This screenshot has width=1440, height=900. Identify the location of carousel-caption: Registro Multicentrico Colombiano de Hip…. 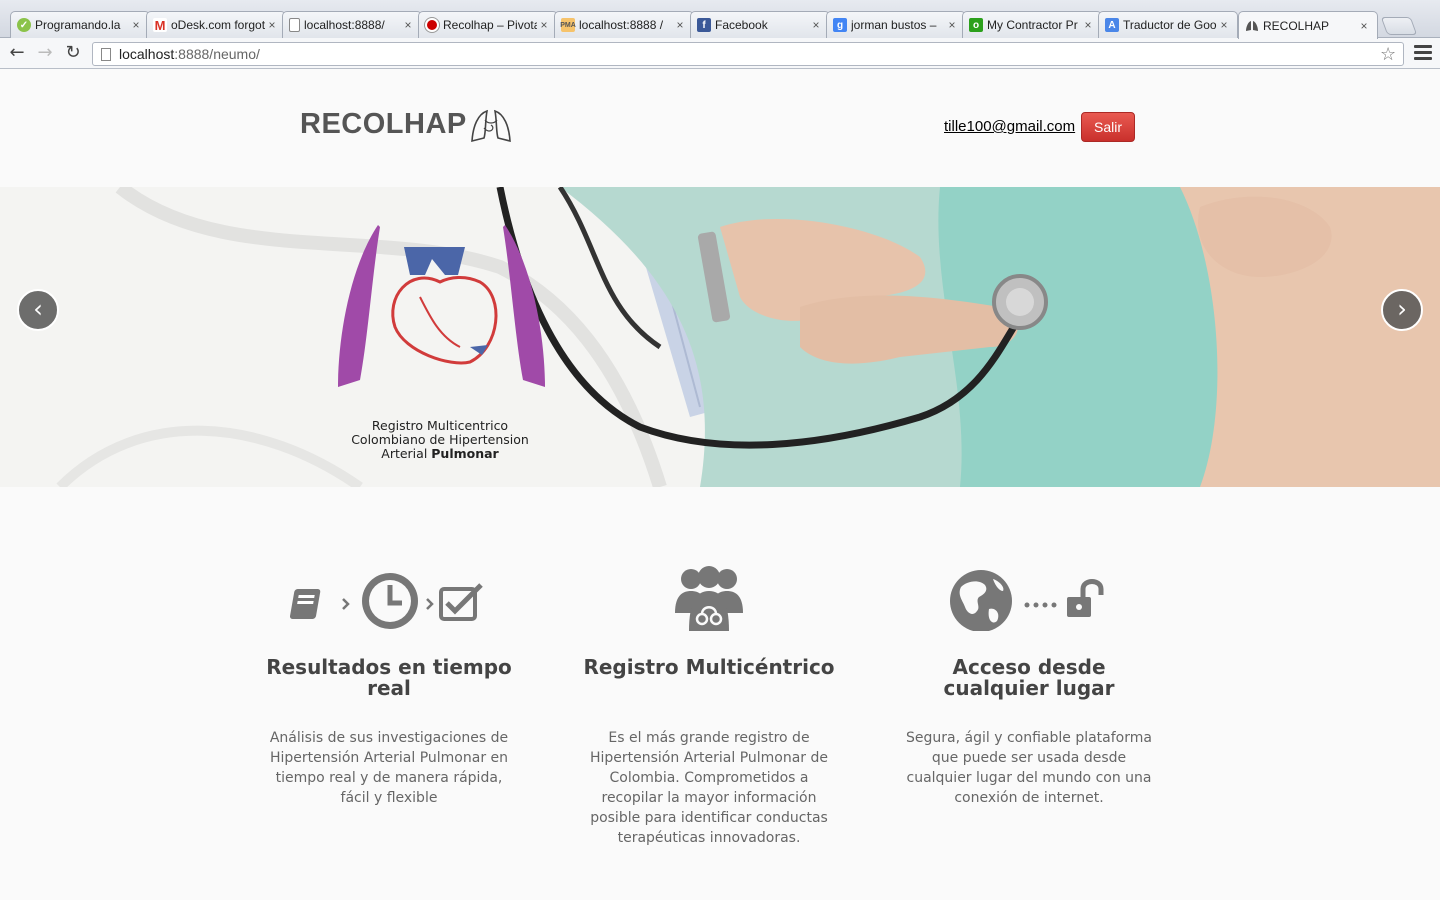
(440, 440).